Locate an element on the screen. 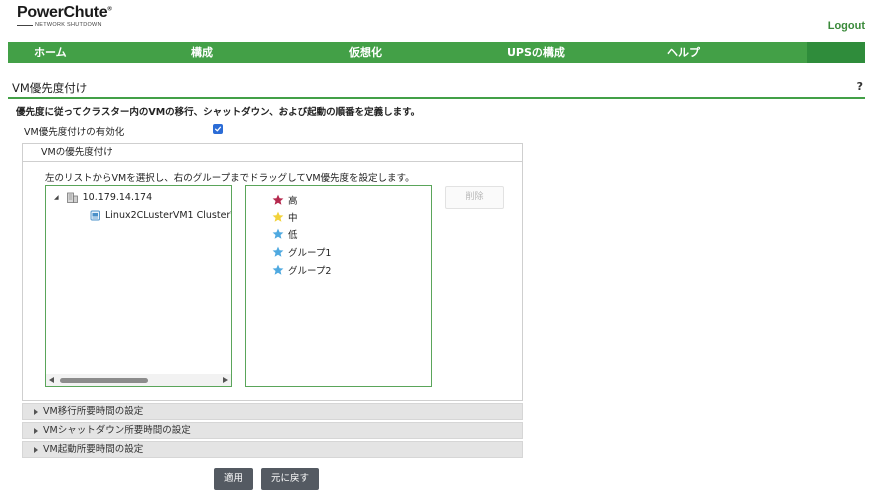  group-label: 中 is located at coordinates (293, 218).